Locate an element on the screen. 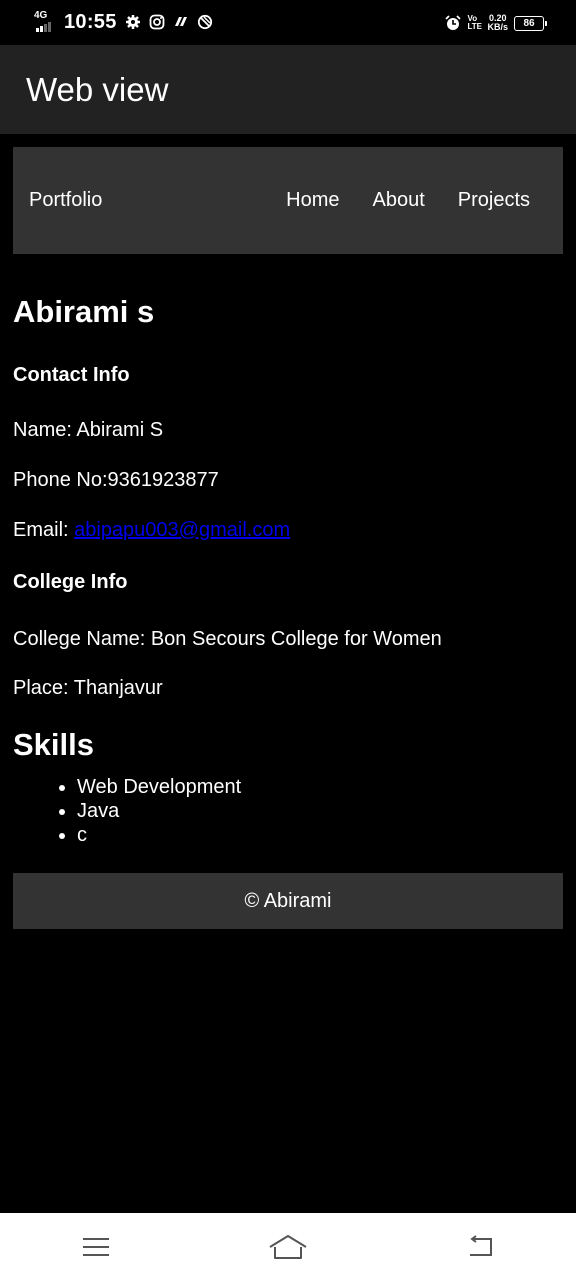  data-saver-icon is located at coordinates (204, 22).